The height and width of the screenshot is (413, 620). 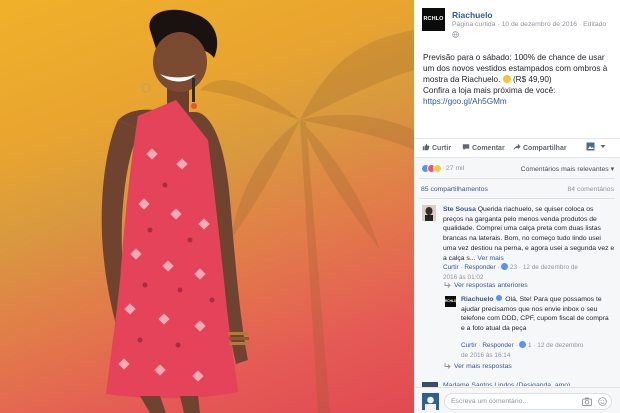 What do you see at coordinates (530, 345) in the screenshot?
I see `reply-like-count: 1` at bounding box center [530, 345].